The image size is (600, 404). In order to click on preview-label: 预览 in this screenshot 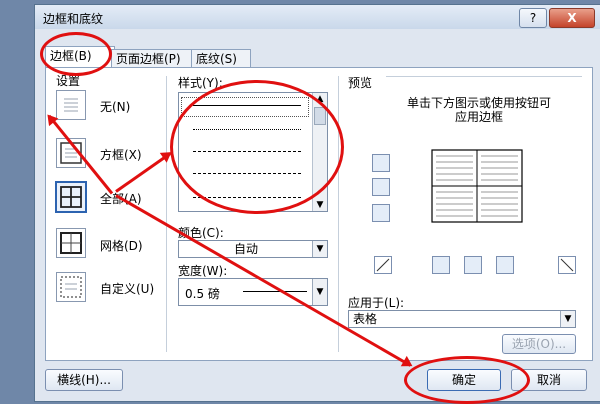, I will do `click(360, 83)`.